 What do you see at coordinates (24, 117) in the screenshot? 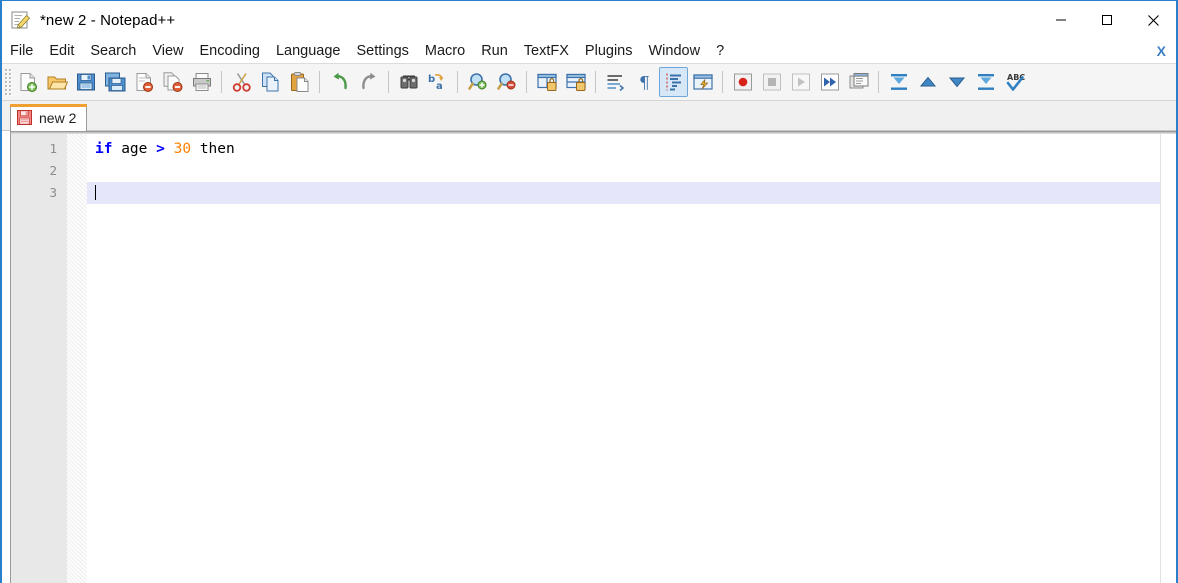
I see `unsaved-floppy-icon` at bounding box center [24, 117].